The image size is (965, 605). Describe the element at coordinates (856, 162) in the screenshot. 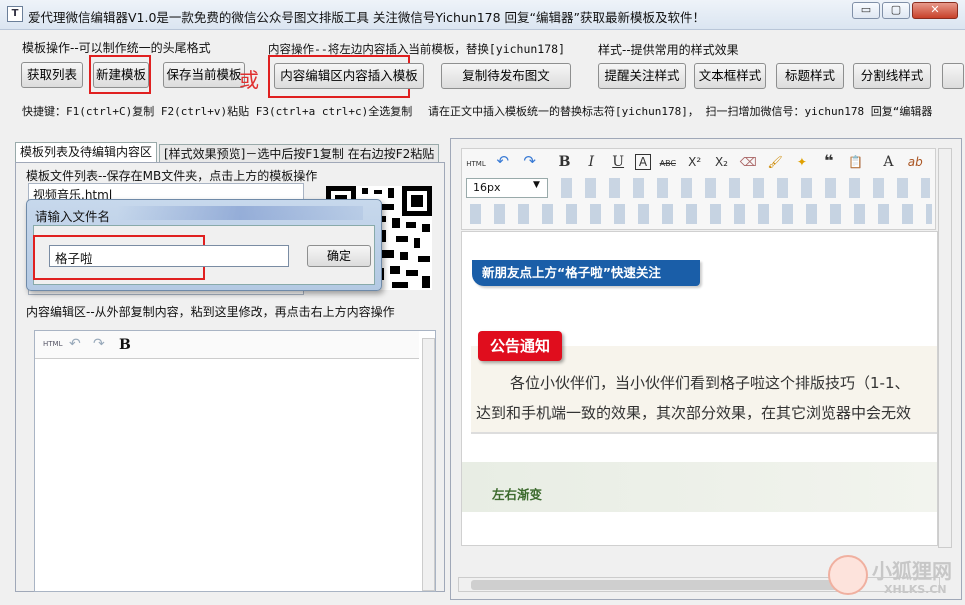

I see `paste-icon: 📋` at that location.